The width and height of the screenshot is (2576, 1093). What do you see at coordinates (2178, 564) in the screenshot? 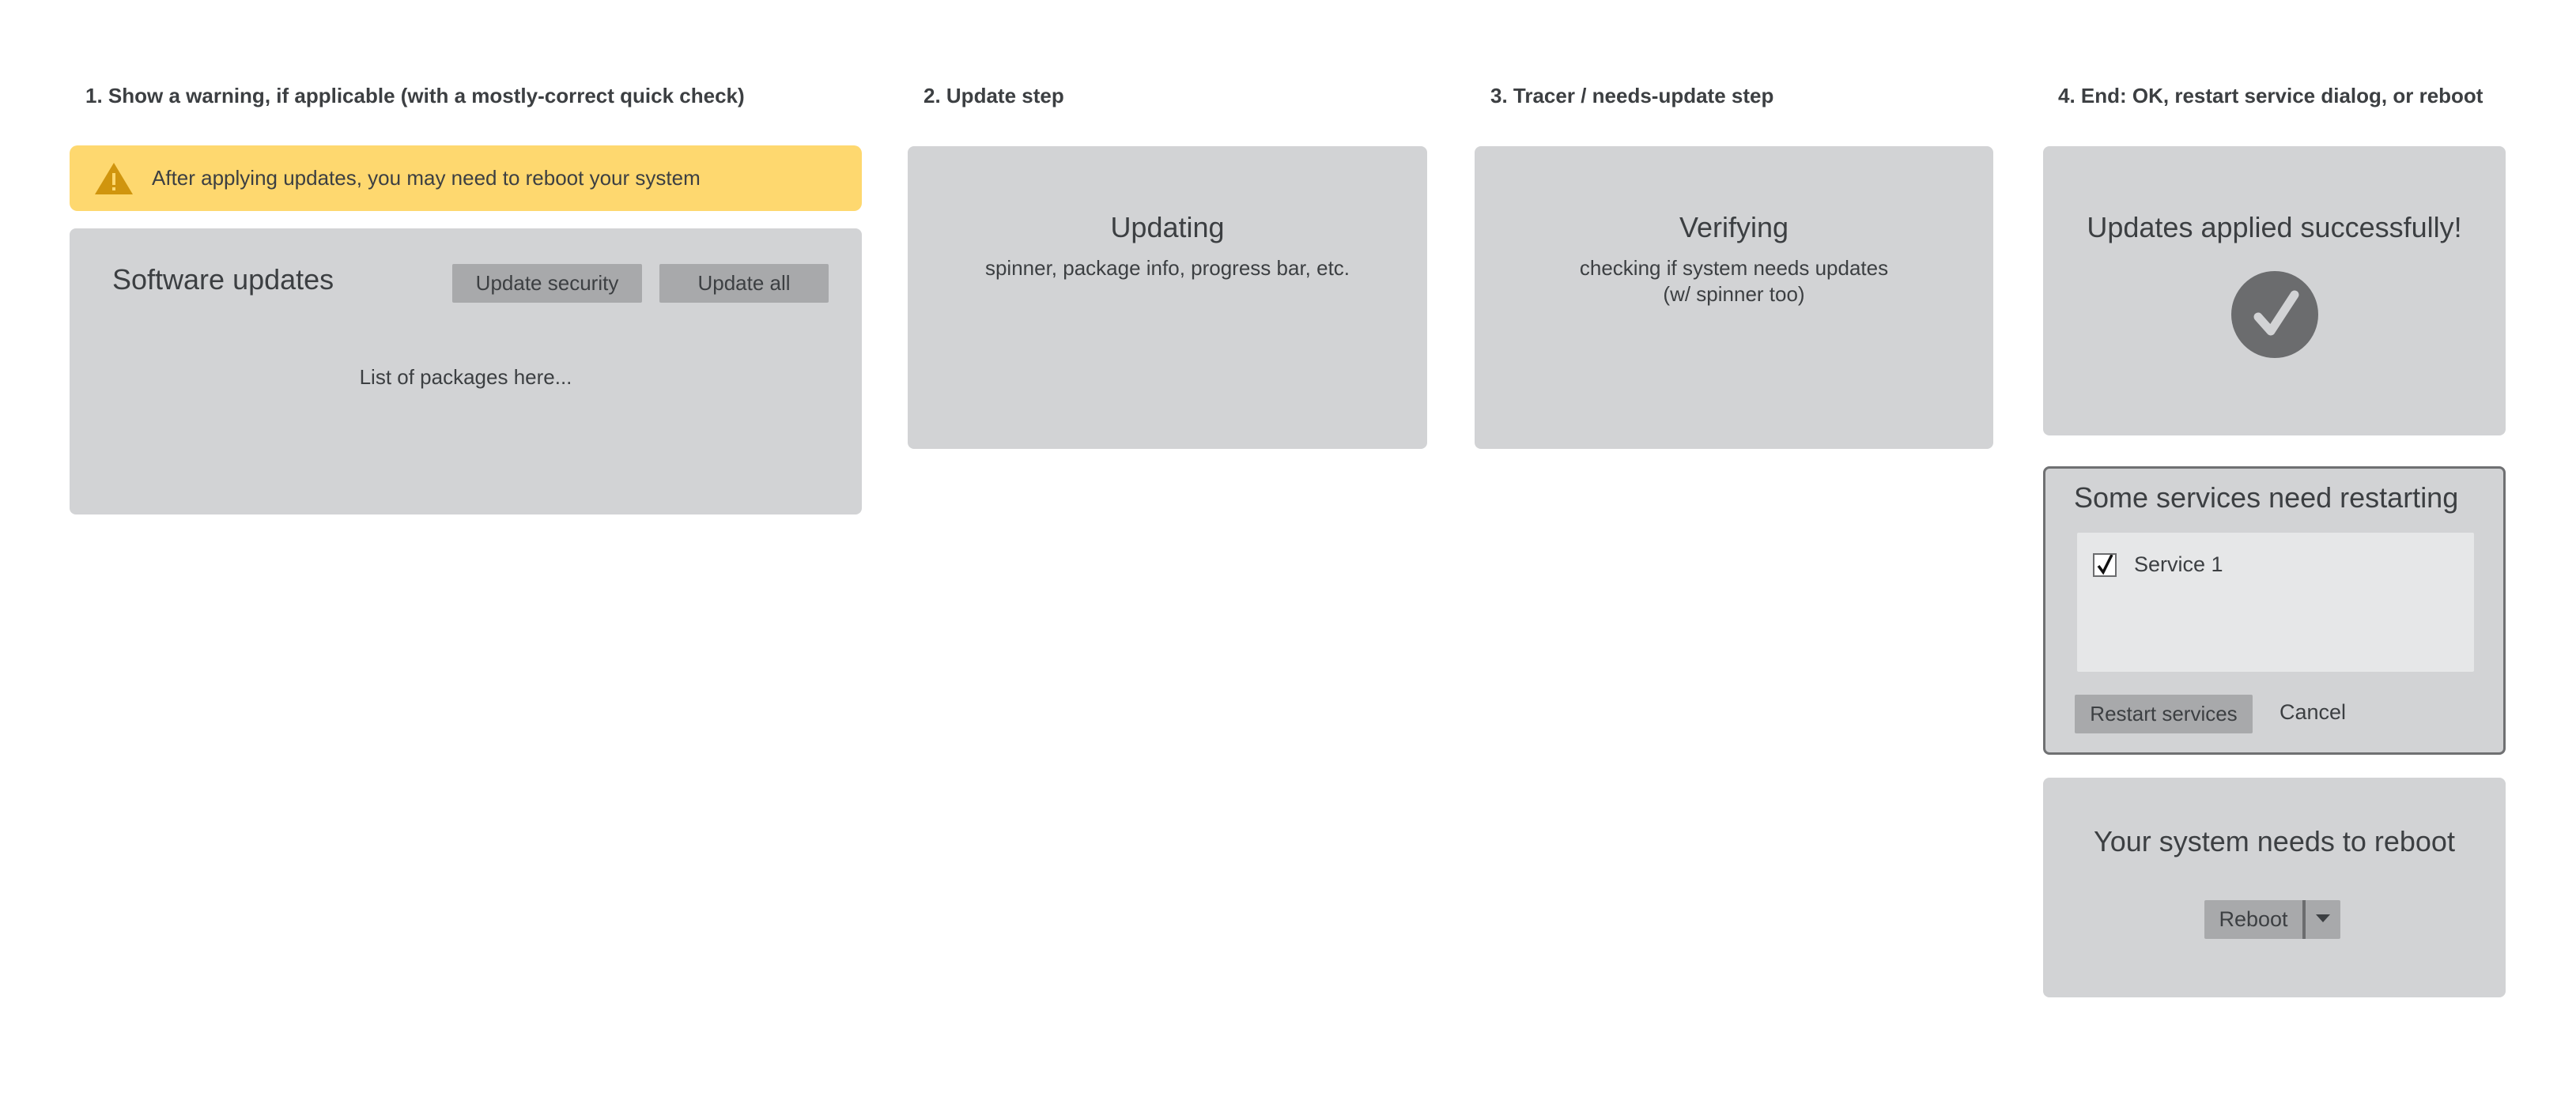
I see `service-1-label: Service 1` at bounding box center [2178, 564].